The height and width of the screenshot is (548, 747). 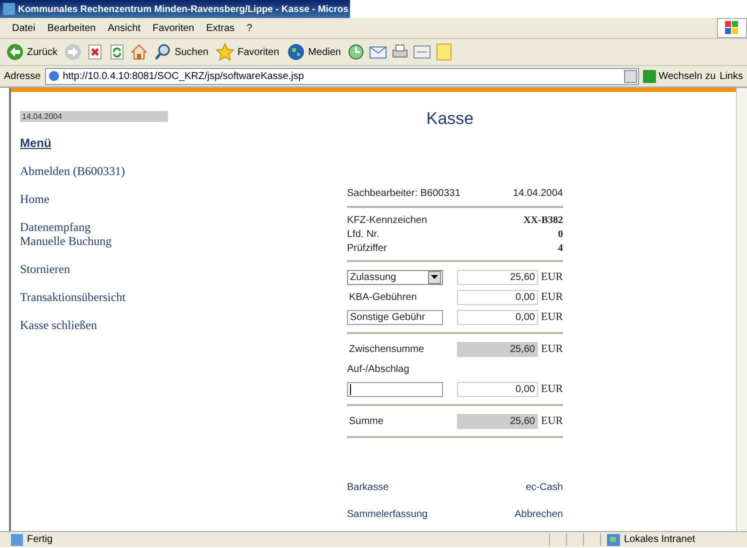 I want to click on menu-link: Manuelle Buchung, so click(x=95, y=241).